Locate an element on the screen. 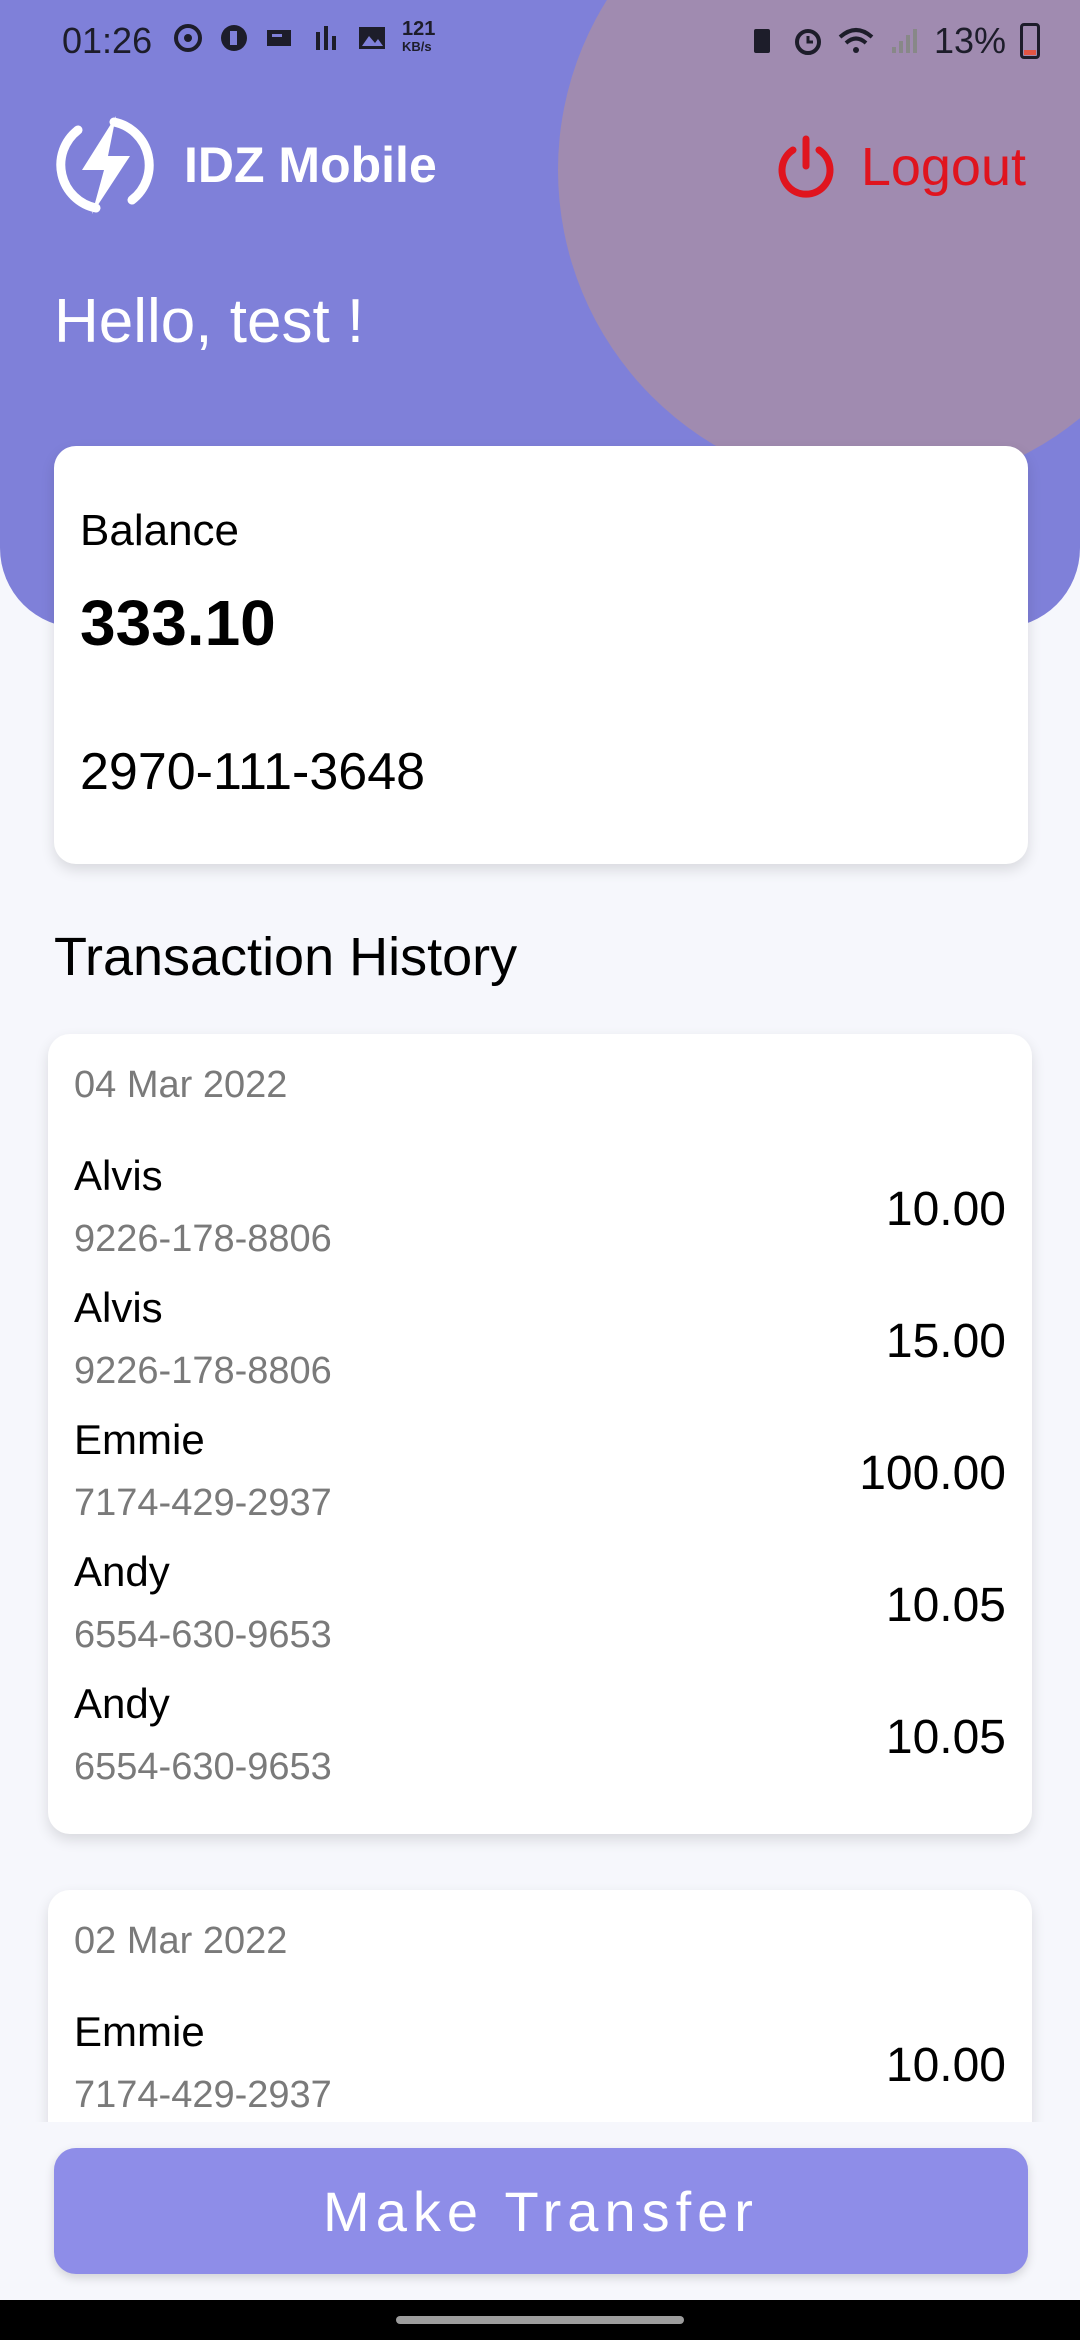  power-icon is located at coordinates (806, 166).